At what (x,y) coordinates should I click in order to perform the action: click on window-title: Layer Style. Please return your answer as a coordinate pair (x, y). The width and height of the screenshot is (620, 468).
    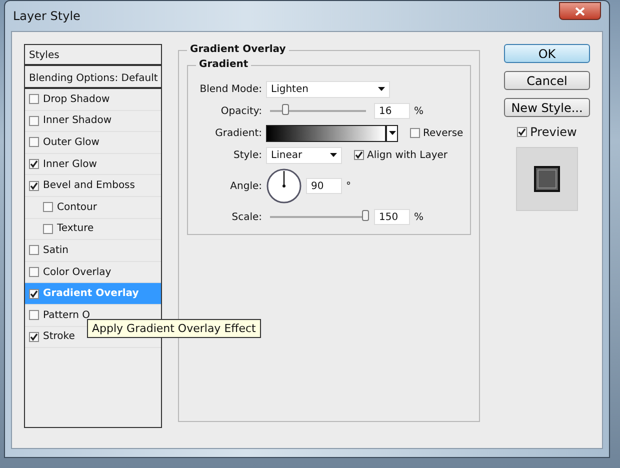
    Looking at the image, I should click on (46, 16).